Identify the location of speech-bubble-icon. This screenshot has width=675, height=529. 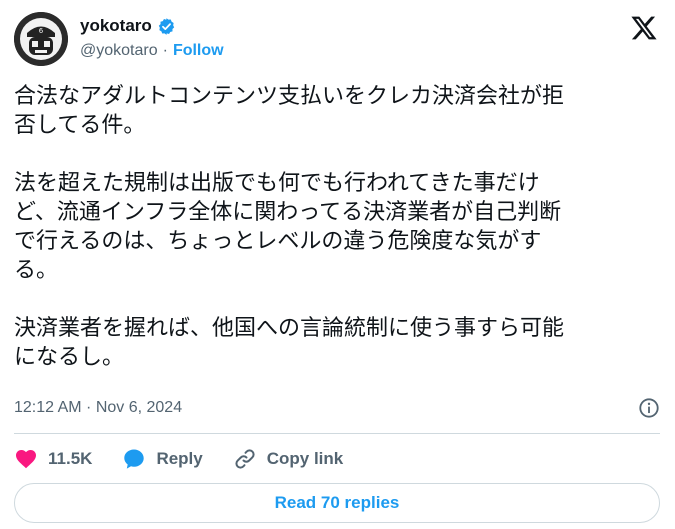
(134, 459).